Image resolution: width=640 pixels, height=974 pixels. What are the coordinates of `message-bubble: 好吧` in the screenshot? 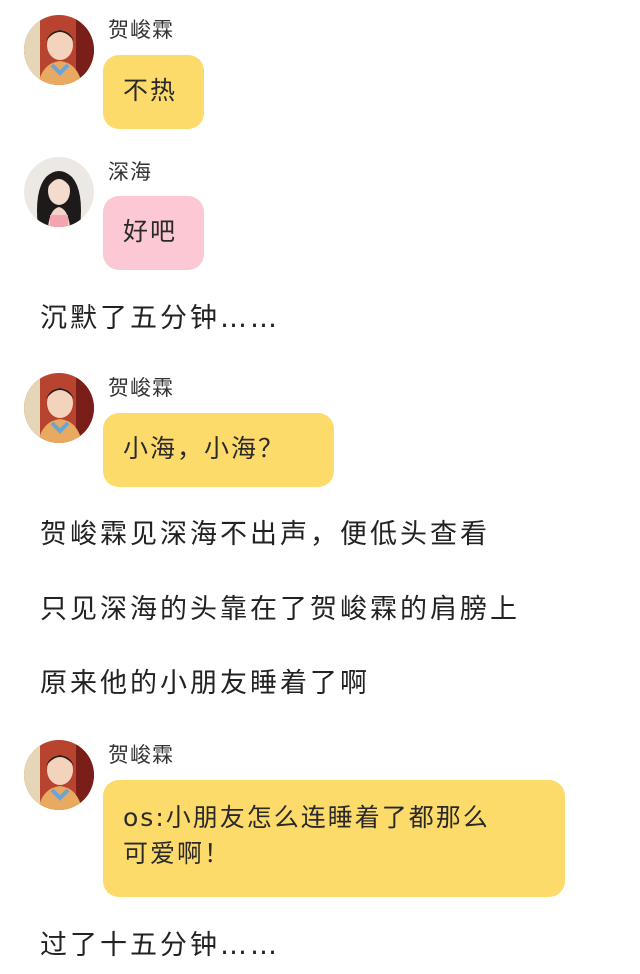 It's located at (153, 233).